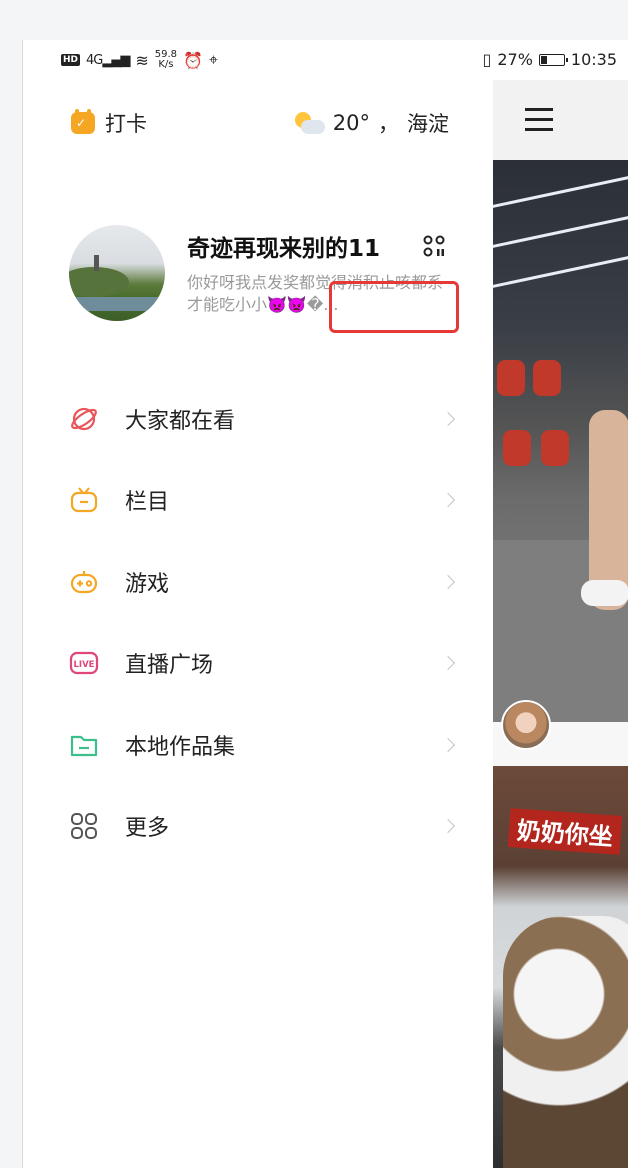 The image size is (628, 1168). Describe the element at coordinates (84, 826) in the screenshot. I see `grid-icon` at that location.